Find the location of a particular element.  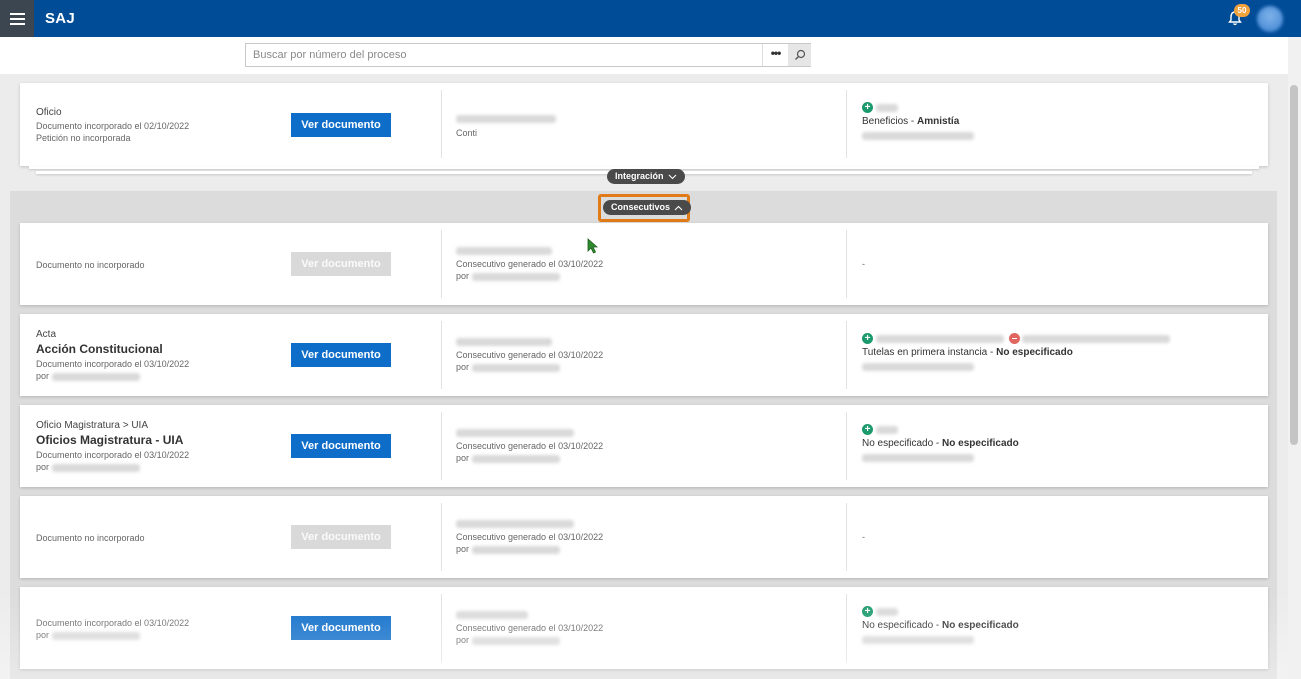

consecutivos-toggle: Consecutivos is located at coordinates (647, 207).